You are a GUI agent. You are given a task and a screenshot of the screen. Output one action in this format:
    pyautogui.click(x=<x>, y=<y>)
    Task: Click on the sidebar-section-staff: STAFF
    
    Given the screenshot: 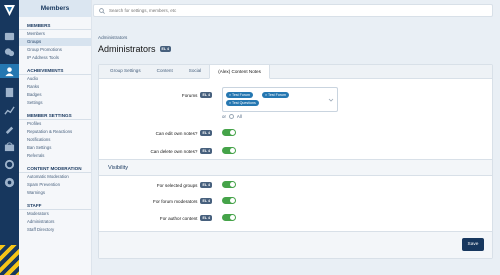 What is the action you would take?
    pyautogui.click(x=55, y=206)
    